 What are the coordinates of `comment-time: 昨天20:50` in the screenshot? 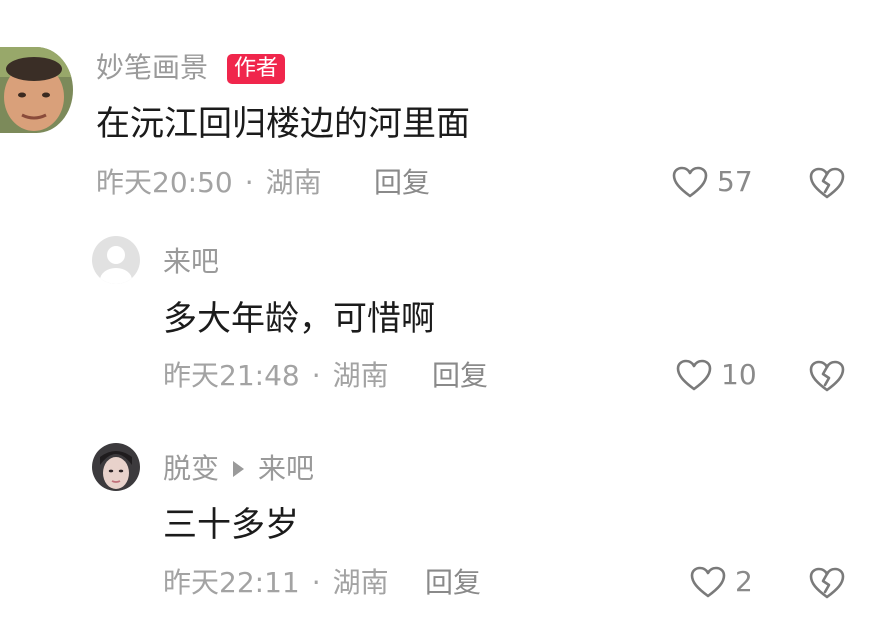 It's located at (164, 182).